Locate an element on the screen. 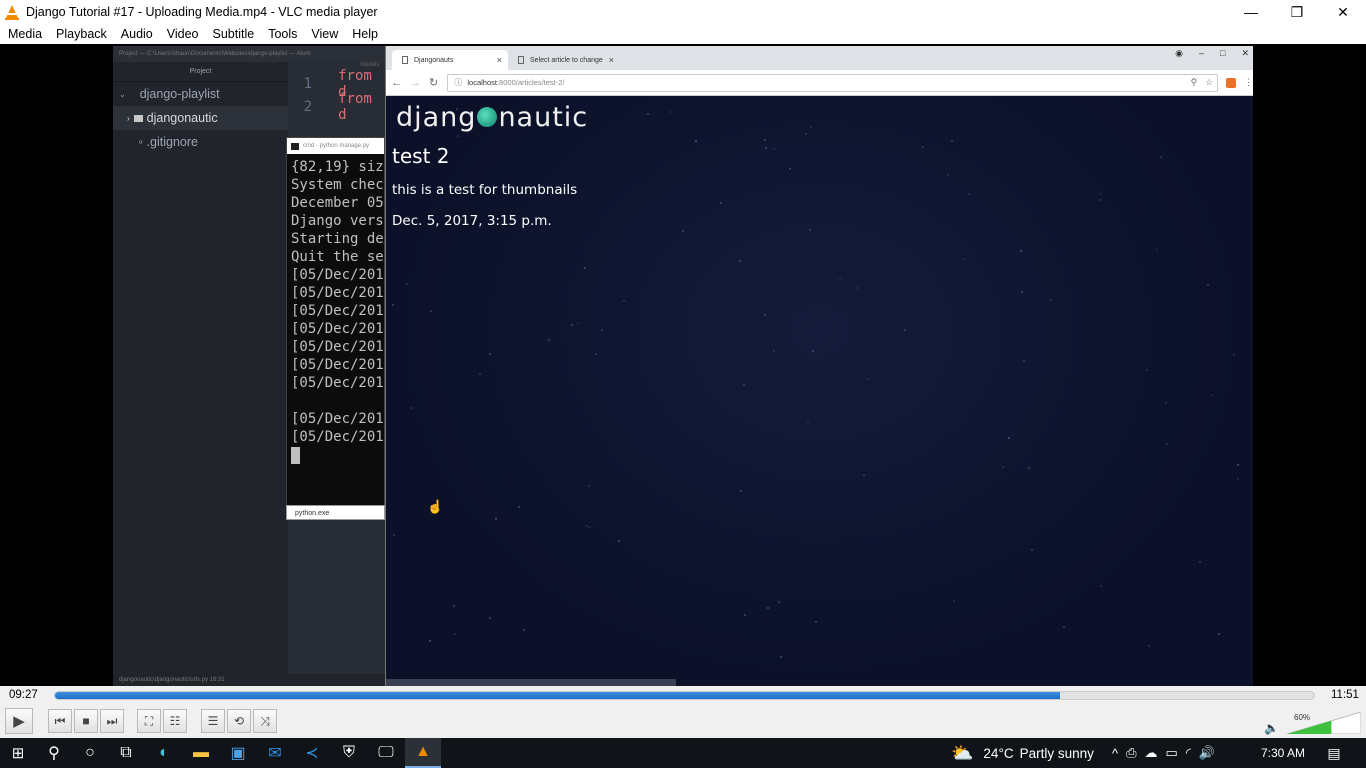 This screenshot has height=768, width=1366. next-button: ⏭ is located at coordinates (112, 721).